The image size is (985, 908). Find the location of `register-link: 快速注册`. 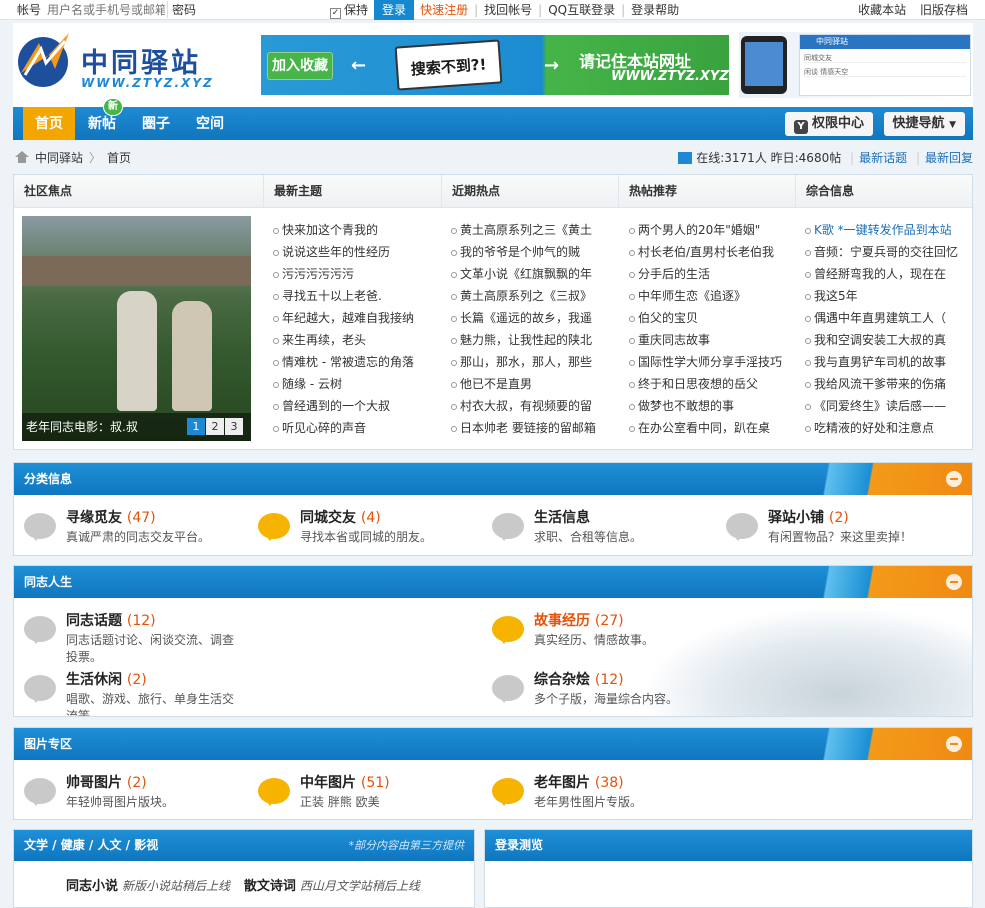

register-link: 快速注册 is located at coordinates (444, 9).